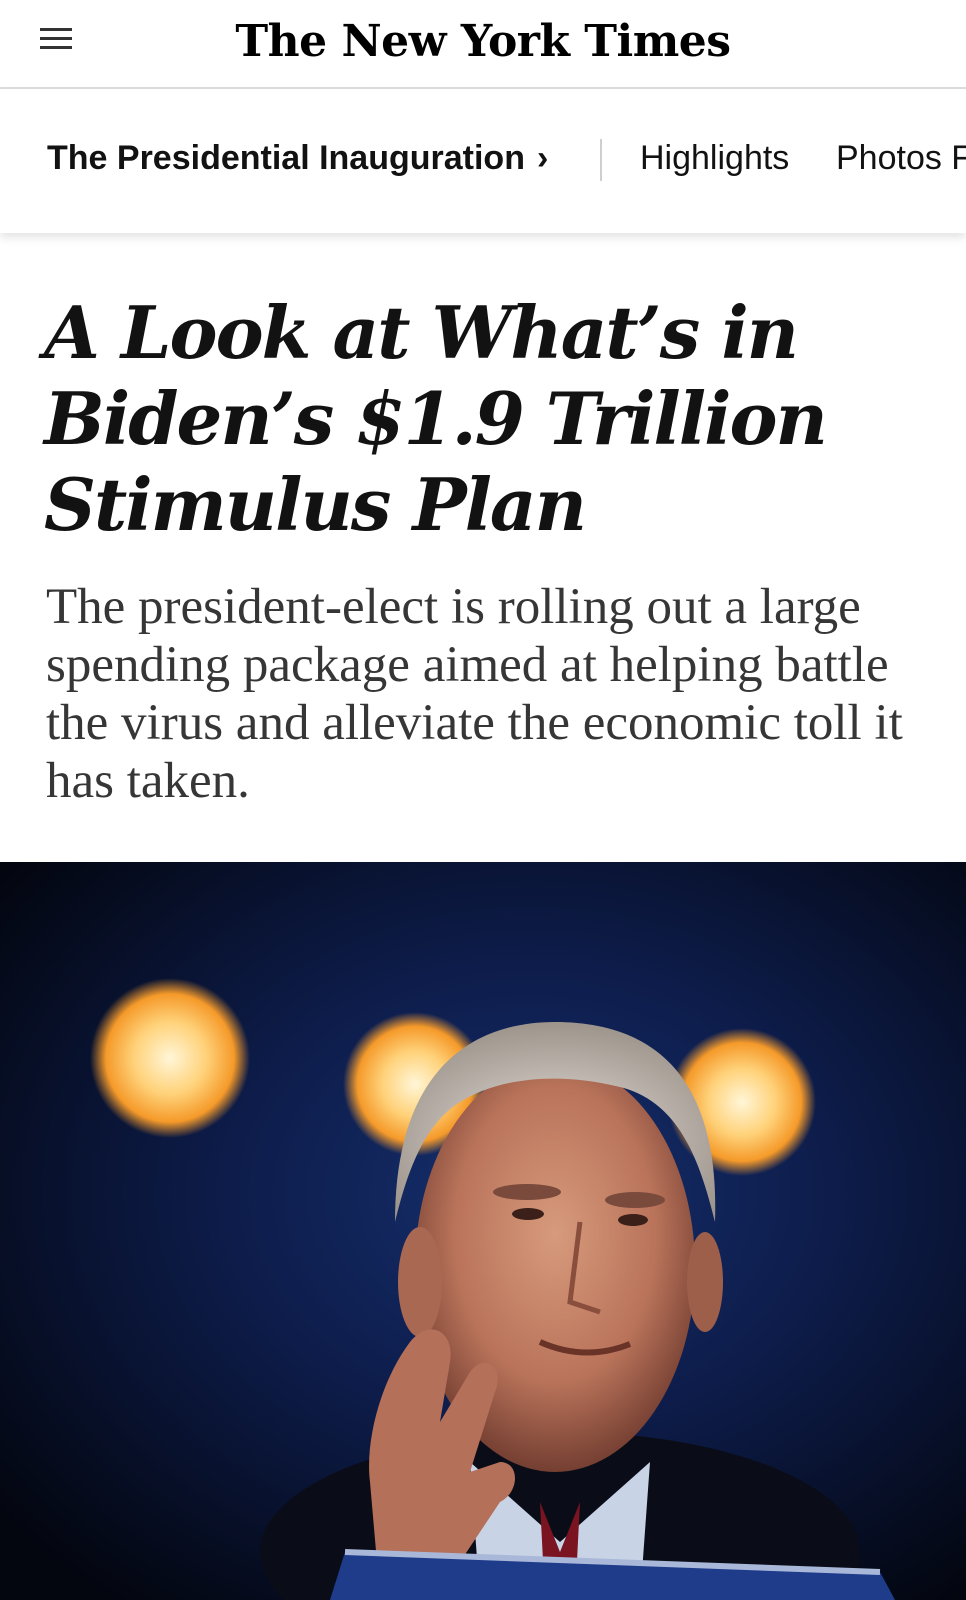  What do you see at coordinates (286, 158) in the screenshot?
I see `section-title-label: The Presidential Inauguration` at bounding box center [286, 158].